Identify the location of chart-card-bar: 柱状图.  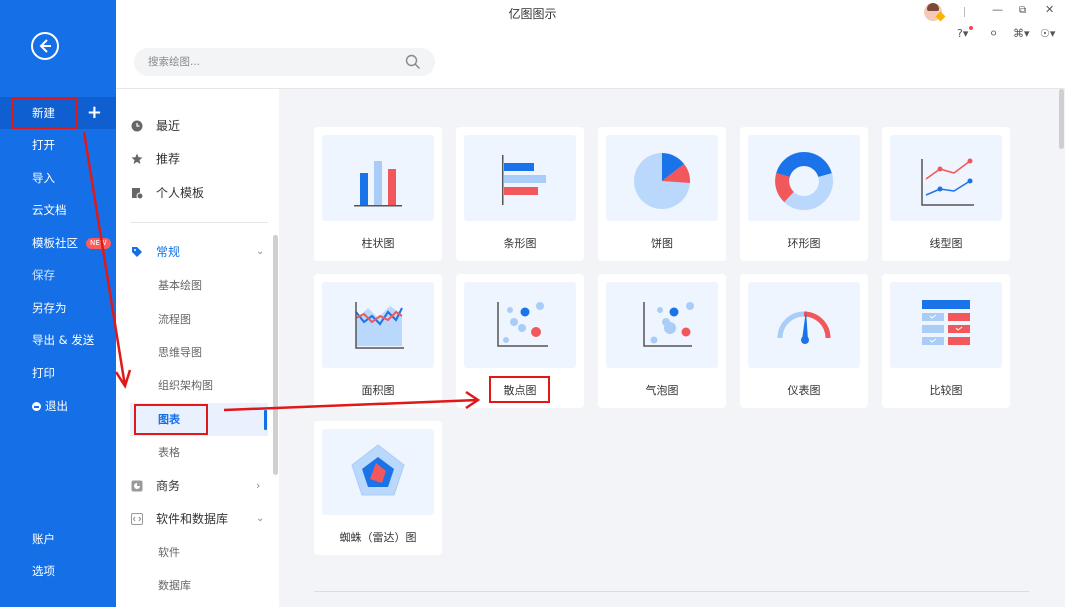
(378, 194).